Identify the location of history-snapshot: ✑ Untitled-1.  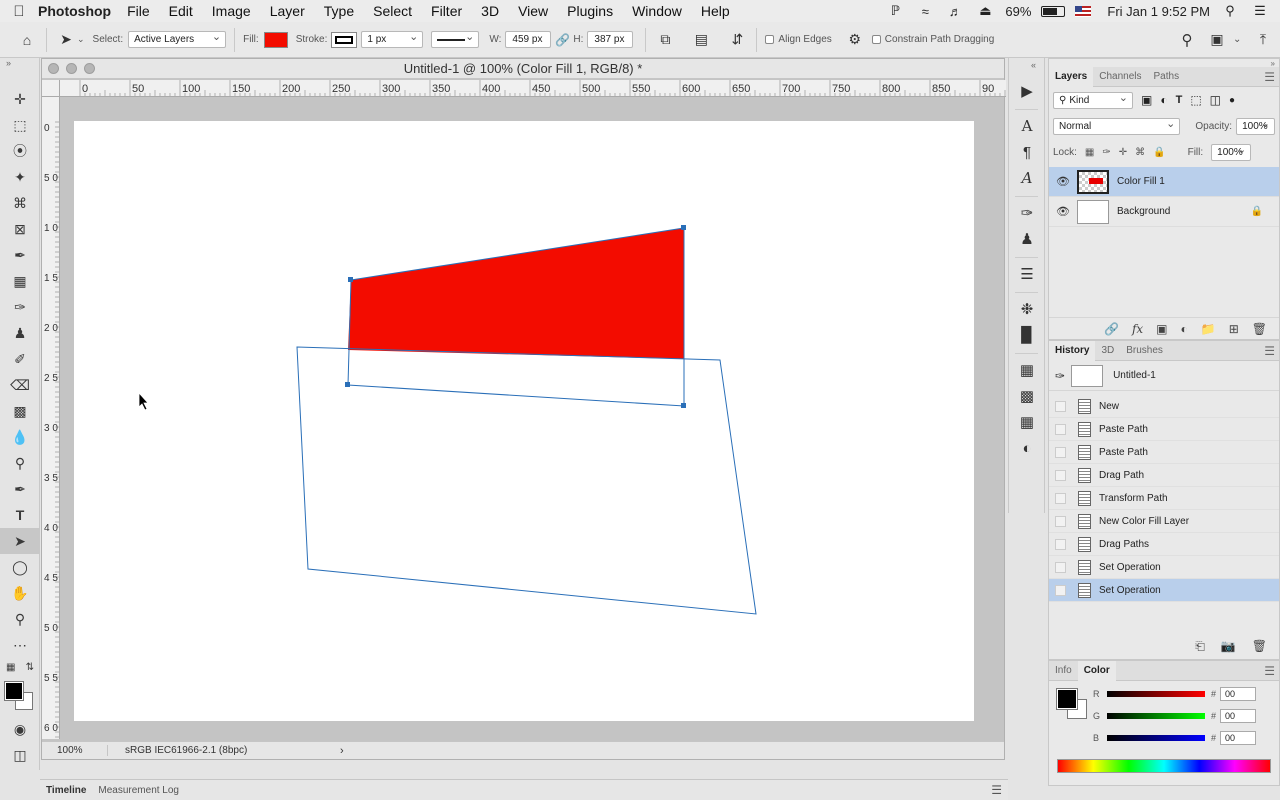
(1164, 376).